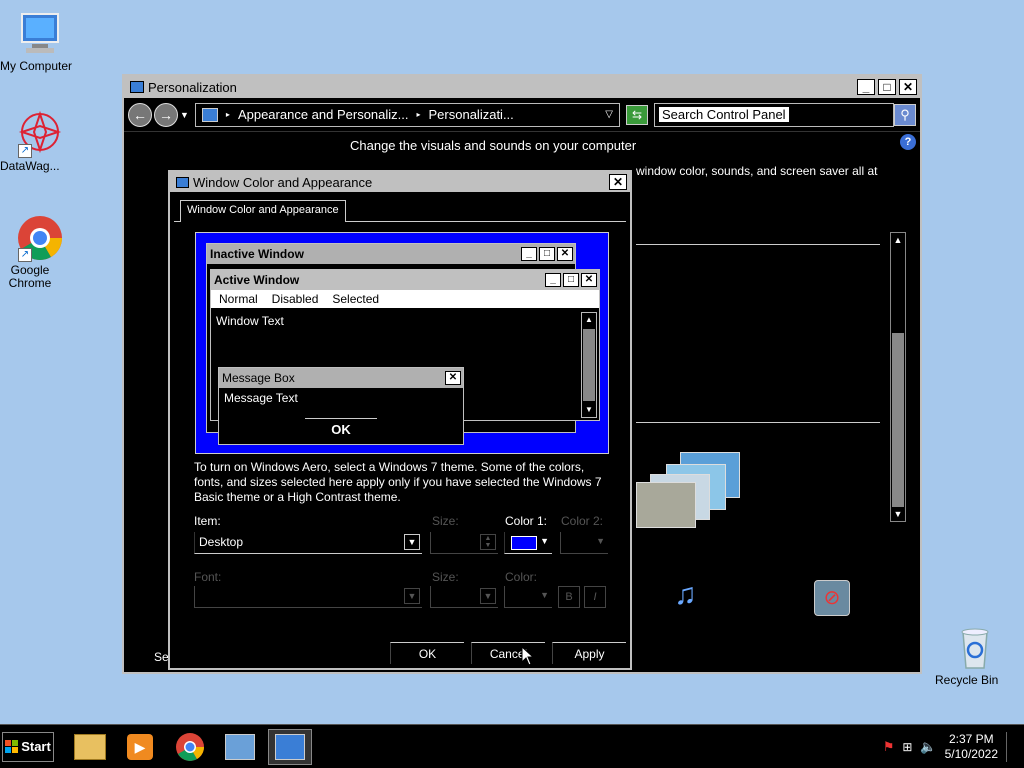 The image size is (1024, 768). I want to click on system-tray: ⚑ ⊞ 🔈 2:37 PM 5/10/2022, so click(953, 746).